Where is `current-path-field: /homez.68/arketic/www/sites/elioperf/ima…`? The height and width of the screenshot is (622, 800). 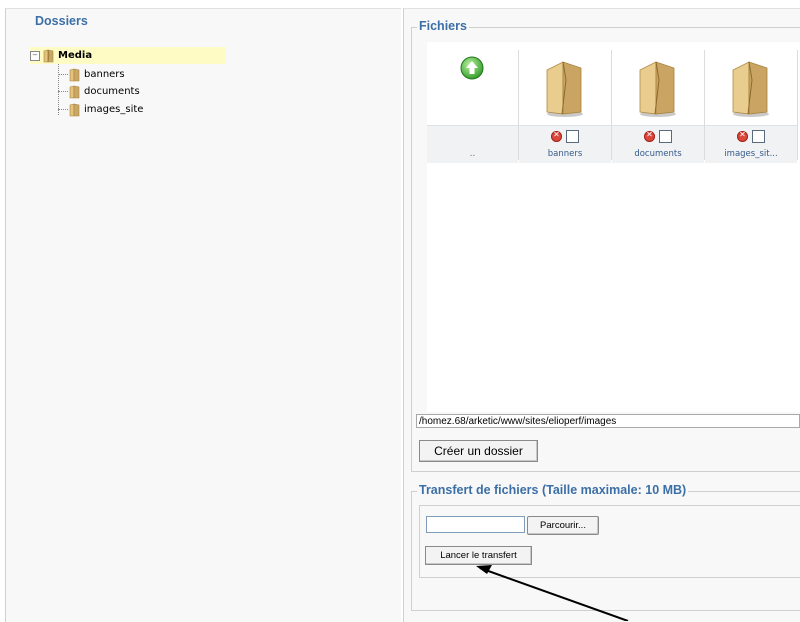
current-path-field: /homez.68/arketic/www/sites/elioperf/ima… is located at coordinates (608, 421).